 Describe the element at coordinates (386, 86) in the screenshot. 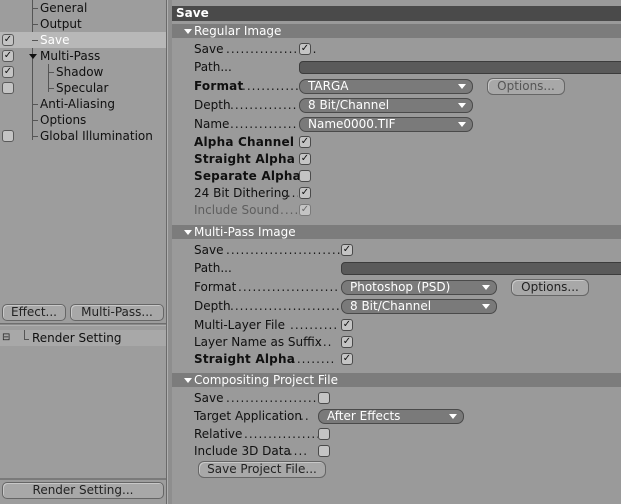

I see `regular-format-dropdown: TARGA` at that location.